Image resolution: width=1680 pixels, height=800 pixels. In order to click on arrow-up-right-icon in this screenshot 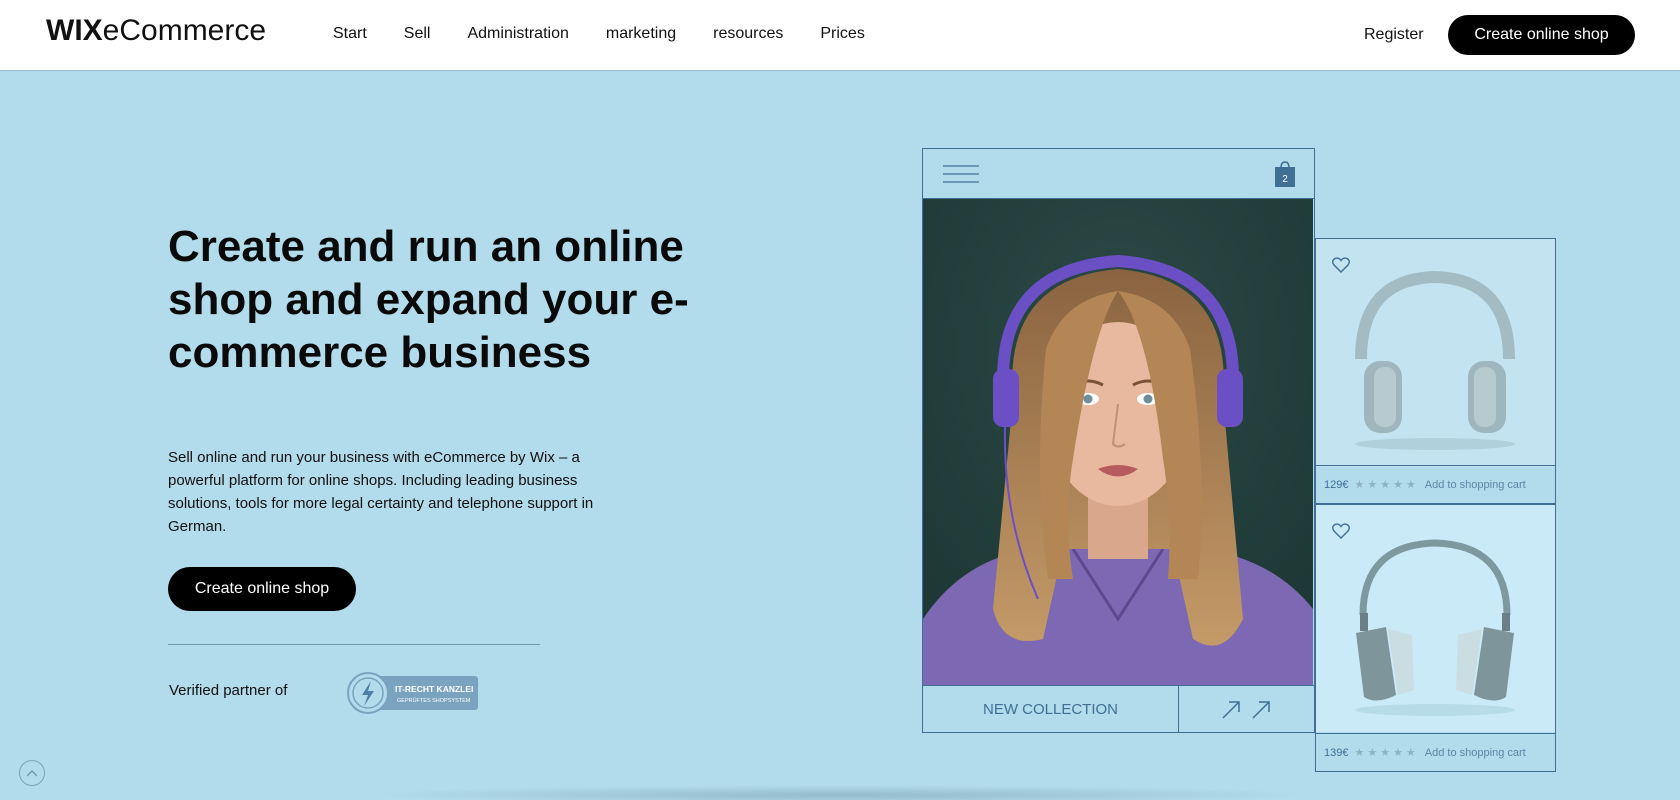, I will do `click(1245, 709)`.